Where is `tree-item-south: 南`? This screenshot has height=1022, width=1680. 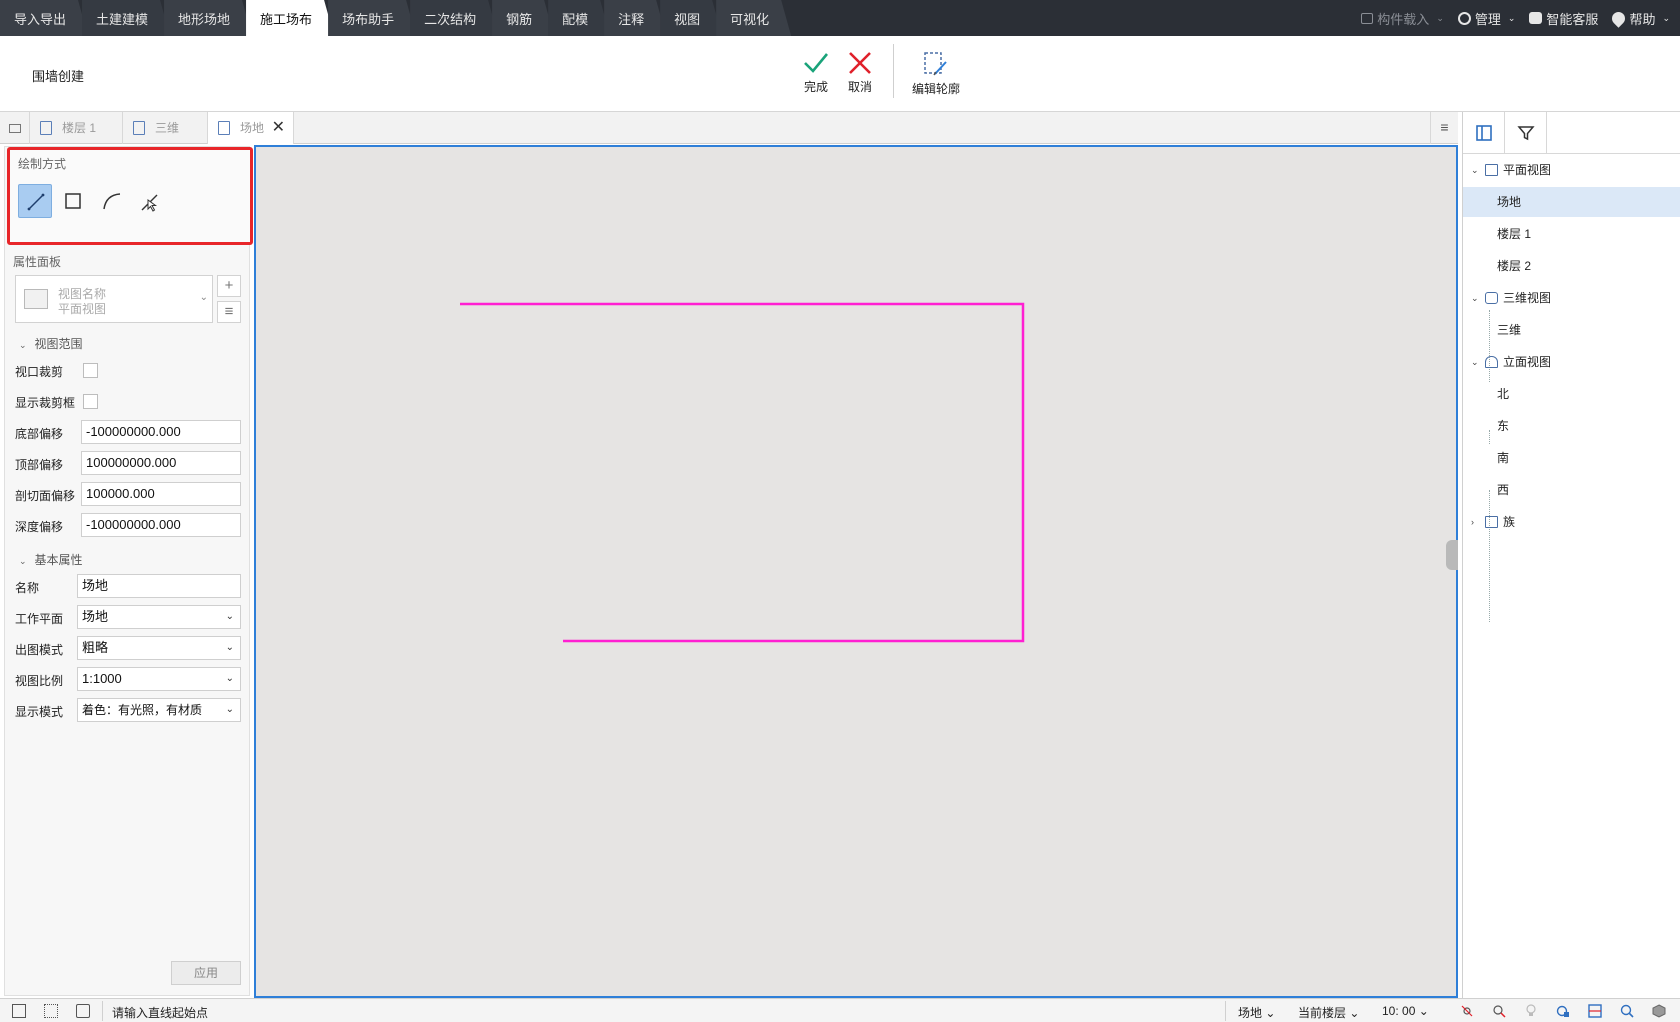 tree-item-south: 南 is located at coordinates (1571, 458).